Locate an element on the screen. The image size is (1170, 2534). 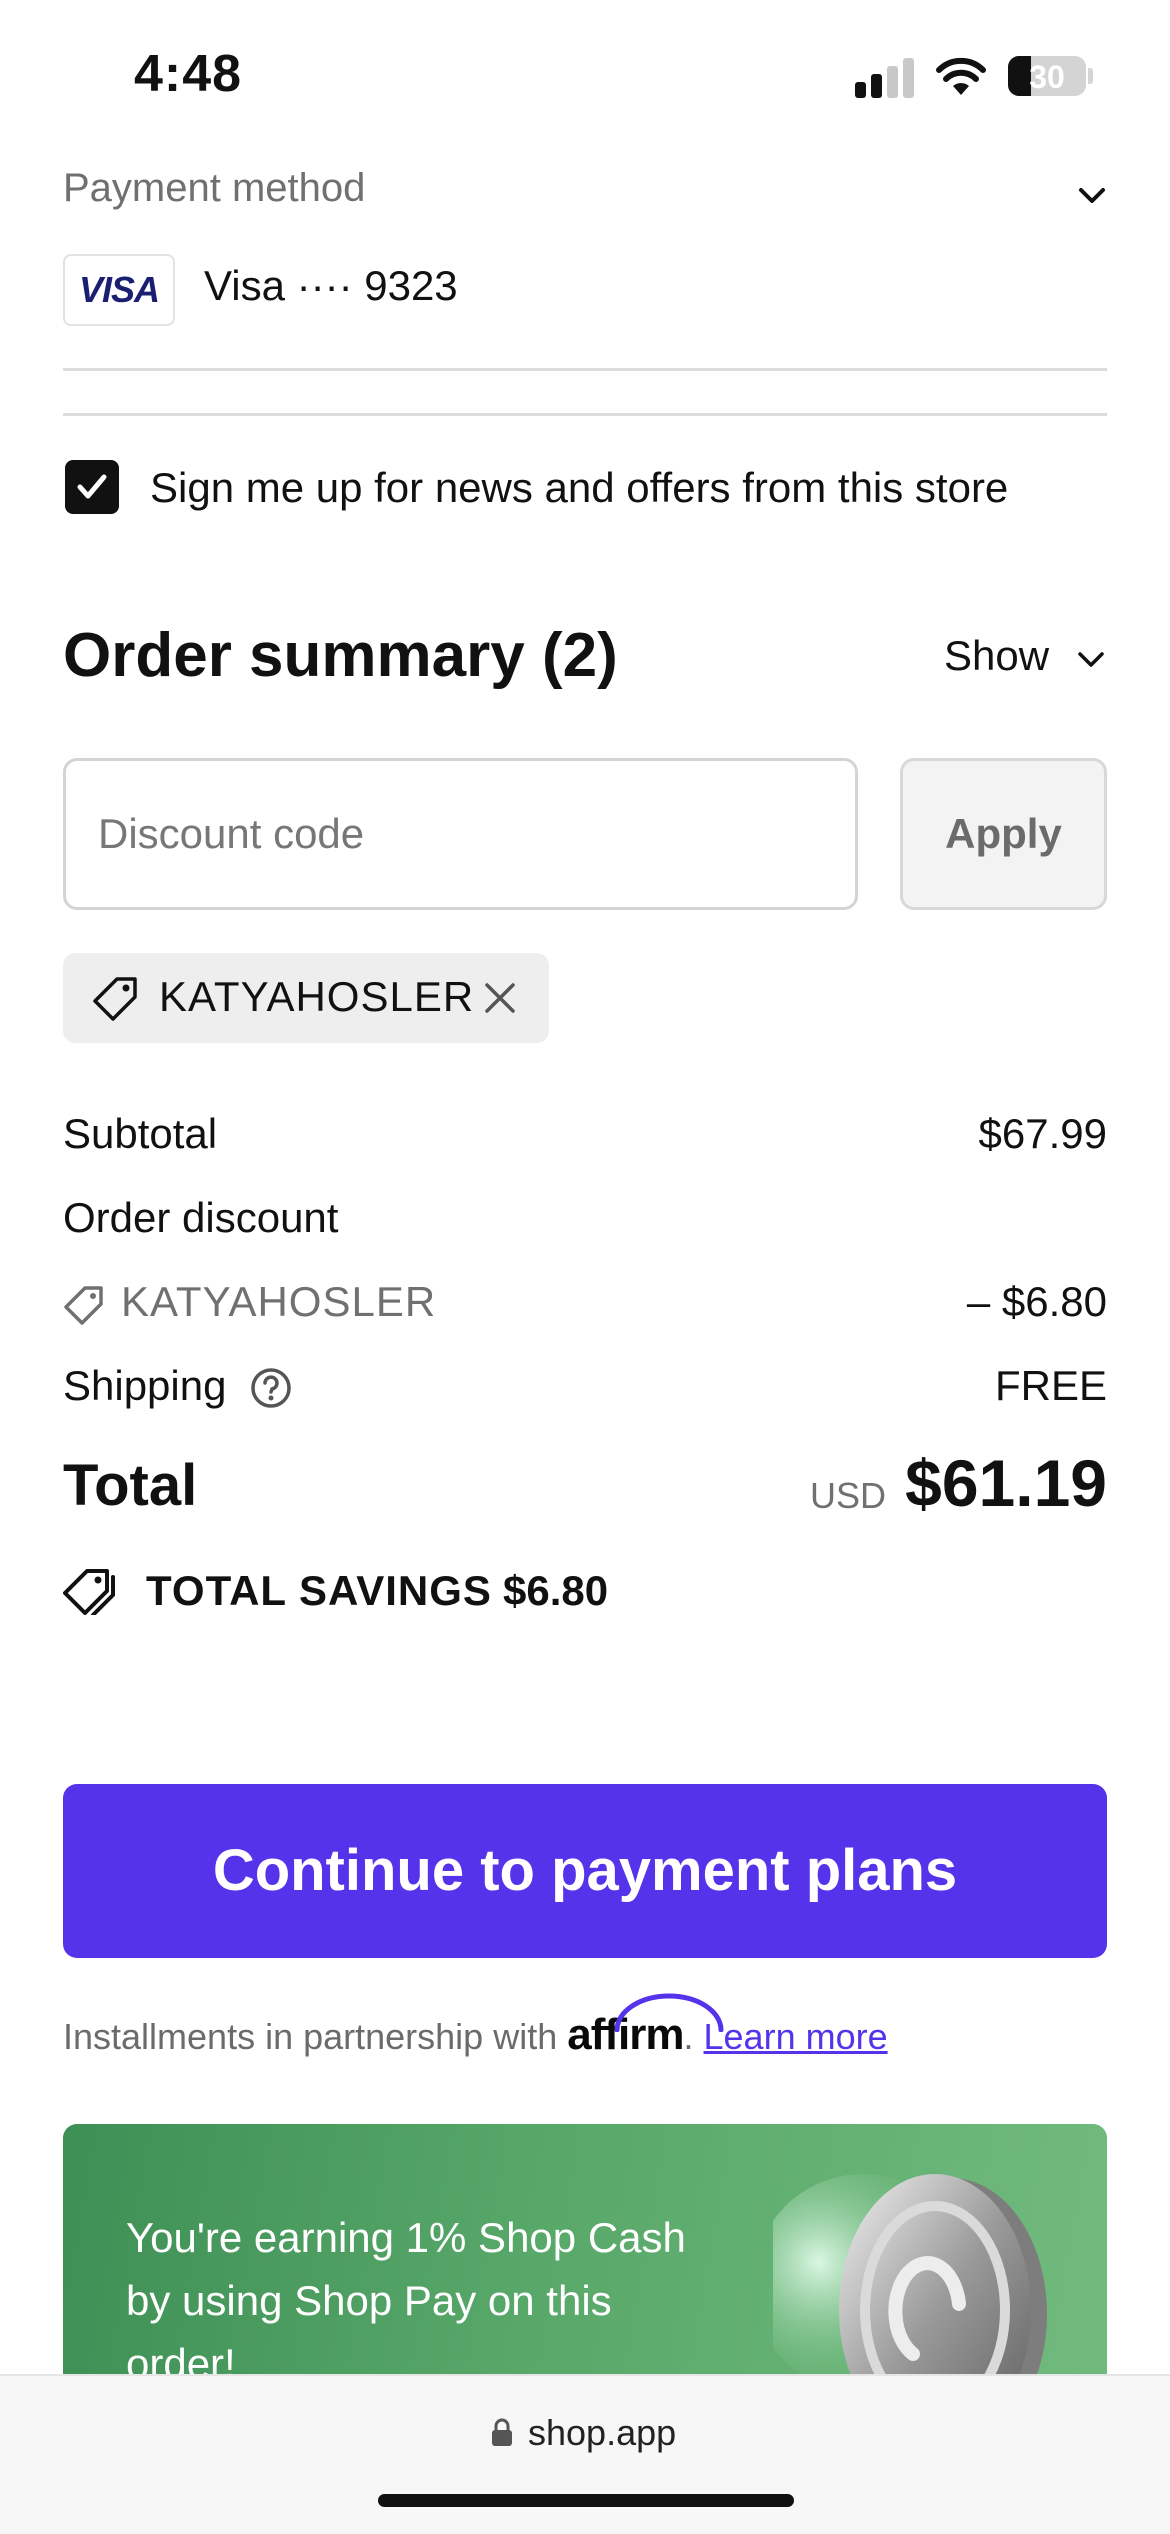
browser-bottom-bar is located at coordinates (585, 2454).